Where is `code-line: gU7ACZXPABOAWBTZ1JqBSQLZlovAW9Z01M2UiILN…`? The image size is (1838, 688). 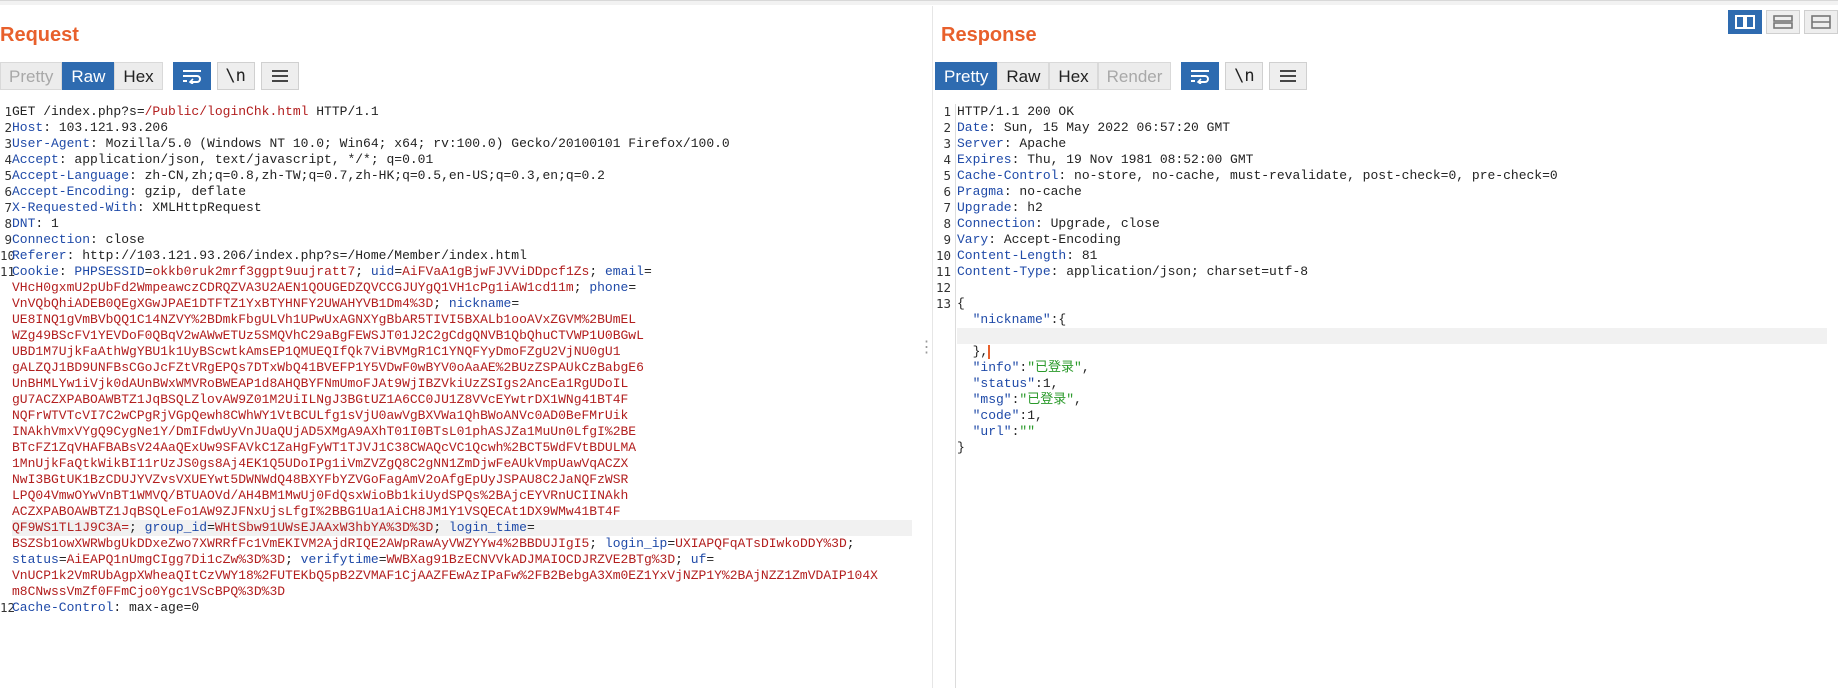 code-line: gU7ACZXPABOAWBTZ1JqBSQLZlovAW9Z01M2UiILN… is located at coordinates (462, 400).